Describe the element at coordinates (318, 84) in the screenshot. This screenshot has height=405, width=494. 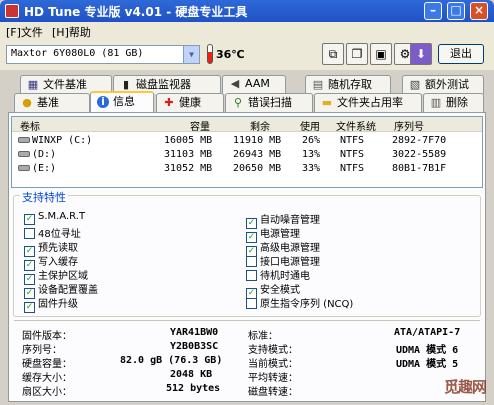
I see `random-access-icon: ▤` at that location.